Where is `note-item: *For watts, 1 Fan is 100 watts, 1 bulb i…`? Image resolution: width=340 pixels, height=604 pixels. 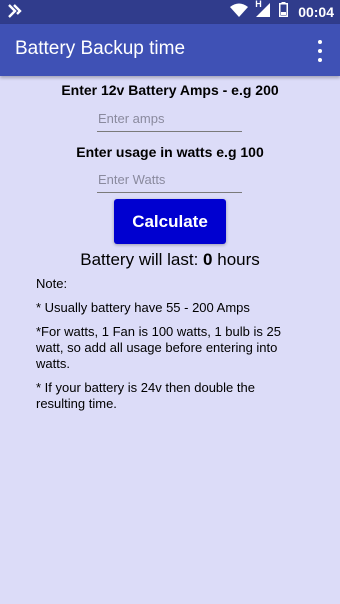
note-item: *For watts, 1 Fan is 100 watts, 1 bulb i… is located at coordinates (158, 347).